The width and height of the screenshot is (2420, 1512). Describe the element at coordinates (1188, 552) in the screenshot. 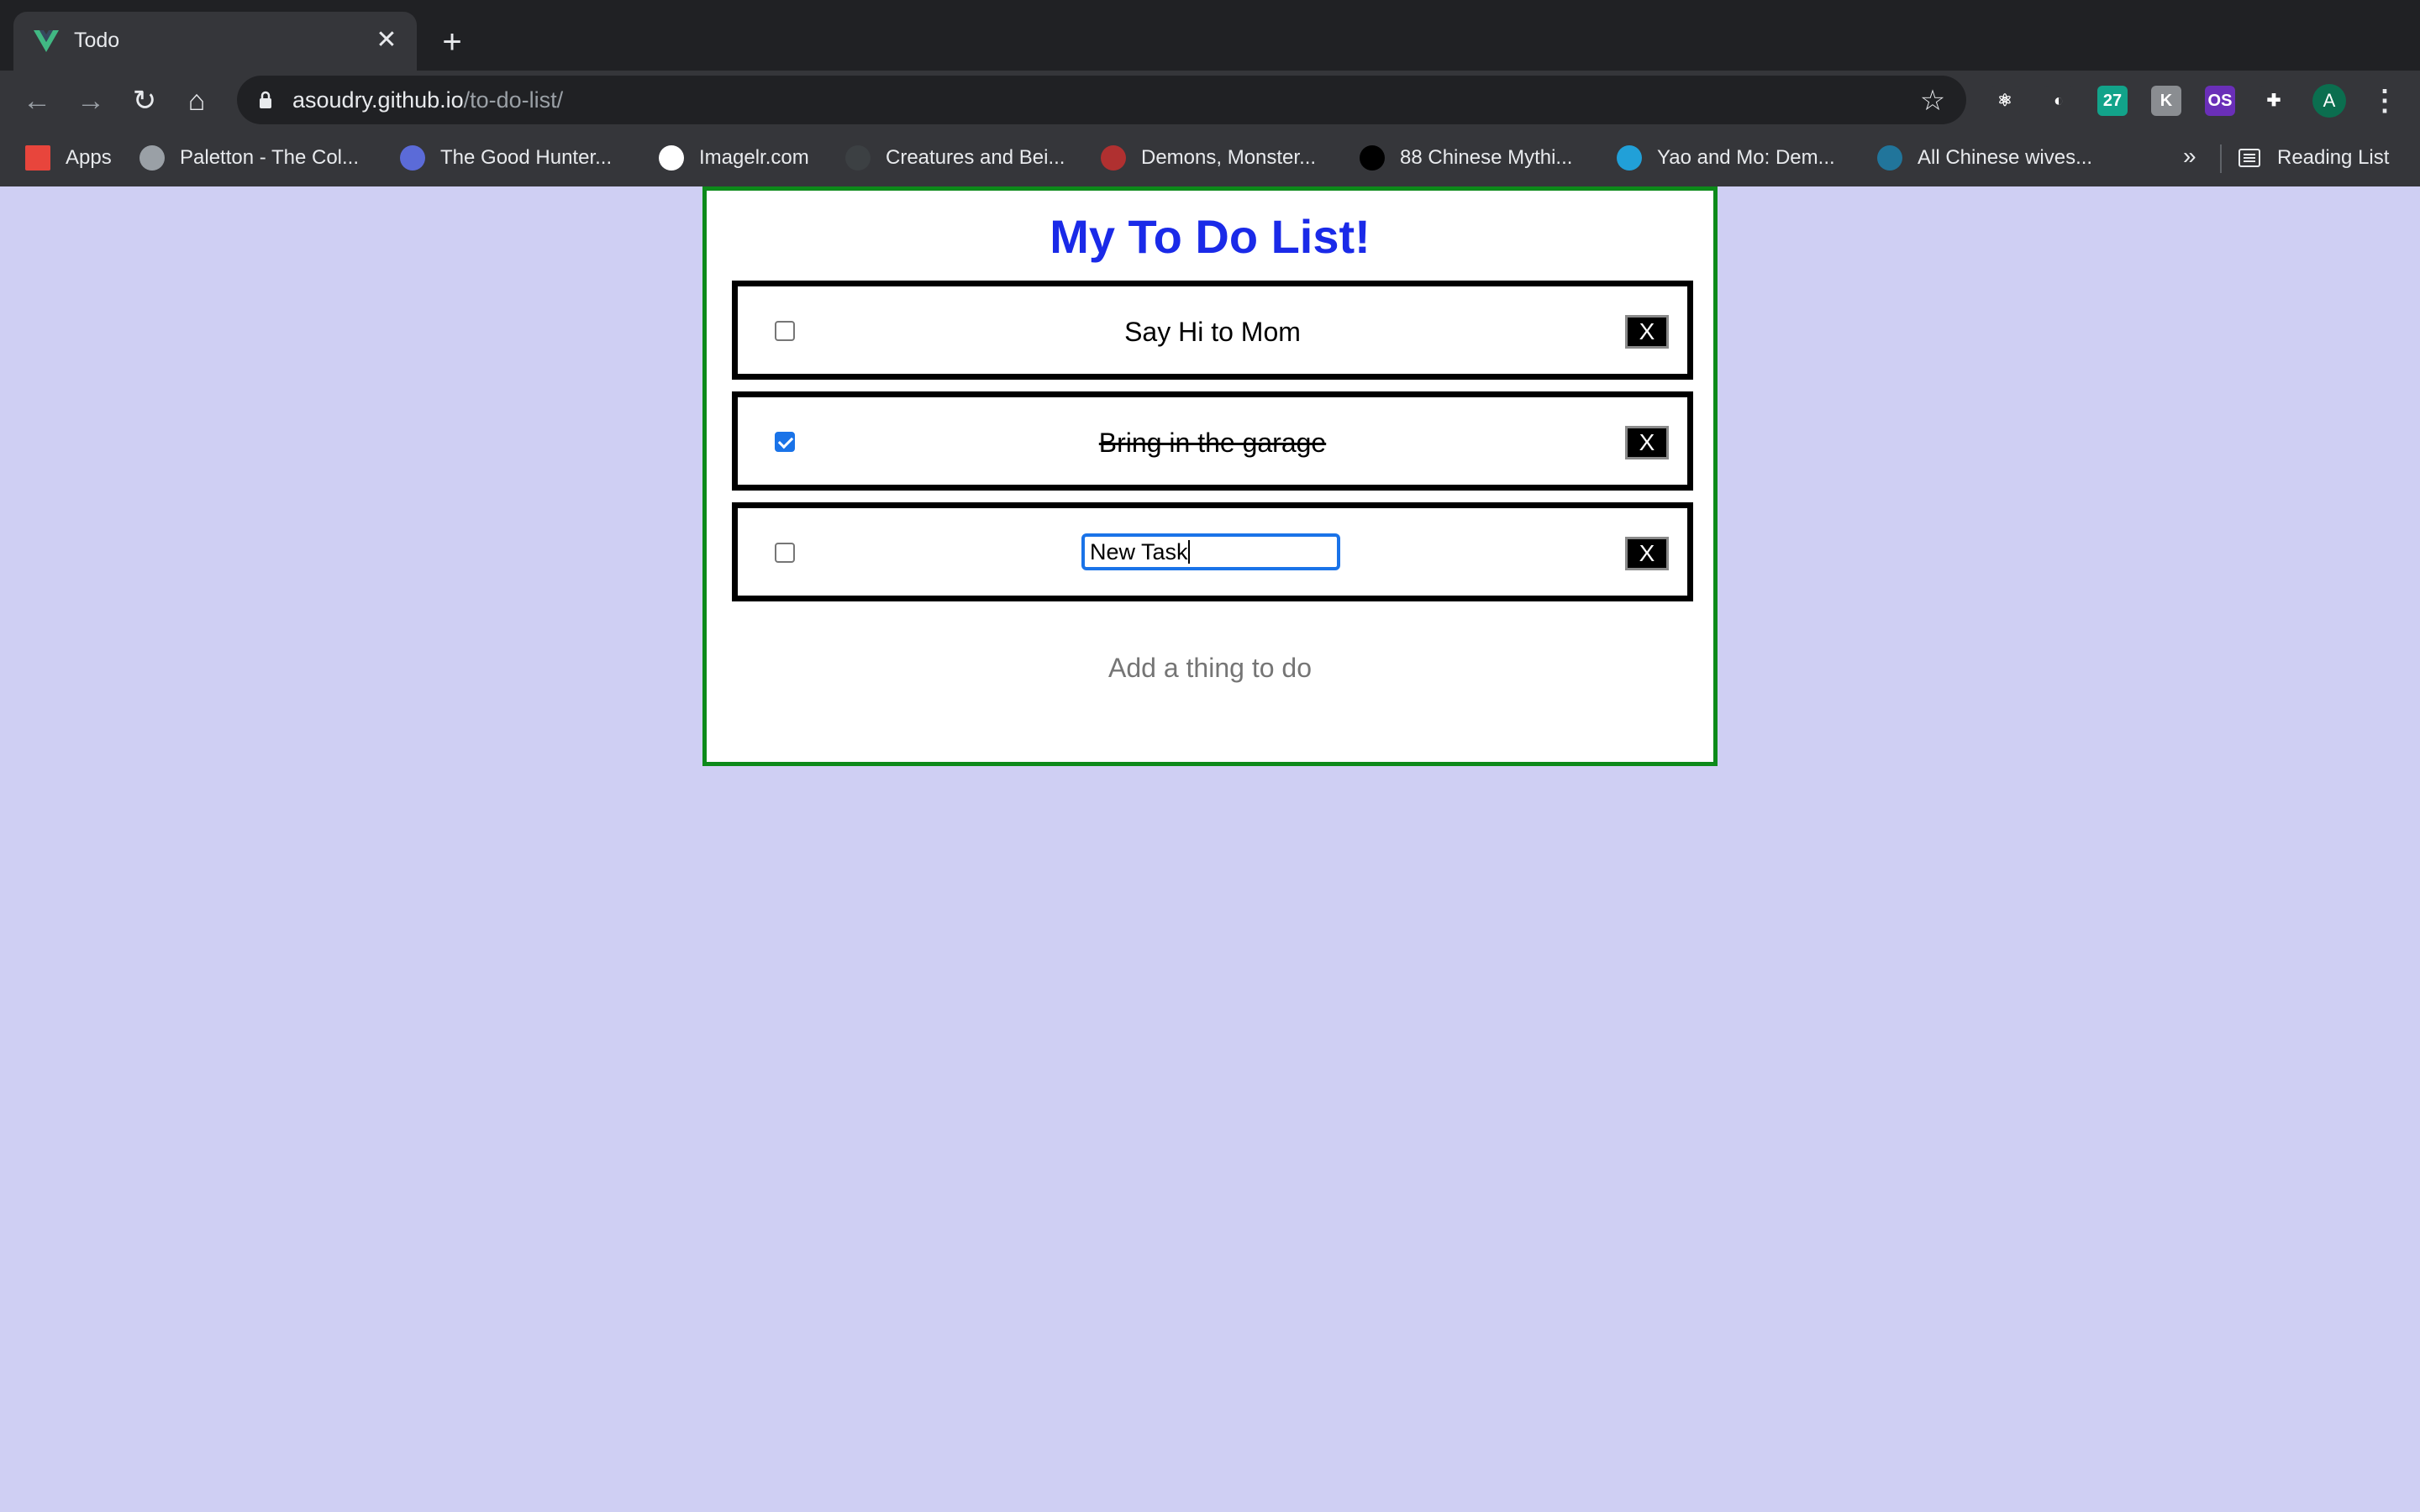

I see `text-caret` at that location.